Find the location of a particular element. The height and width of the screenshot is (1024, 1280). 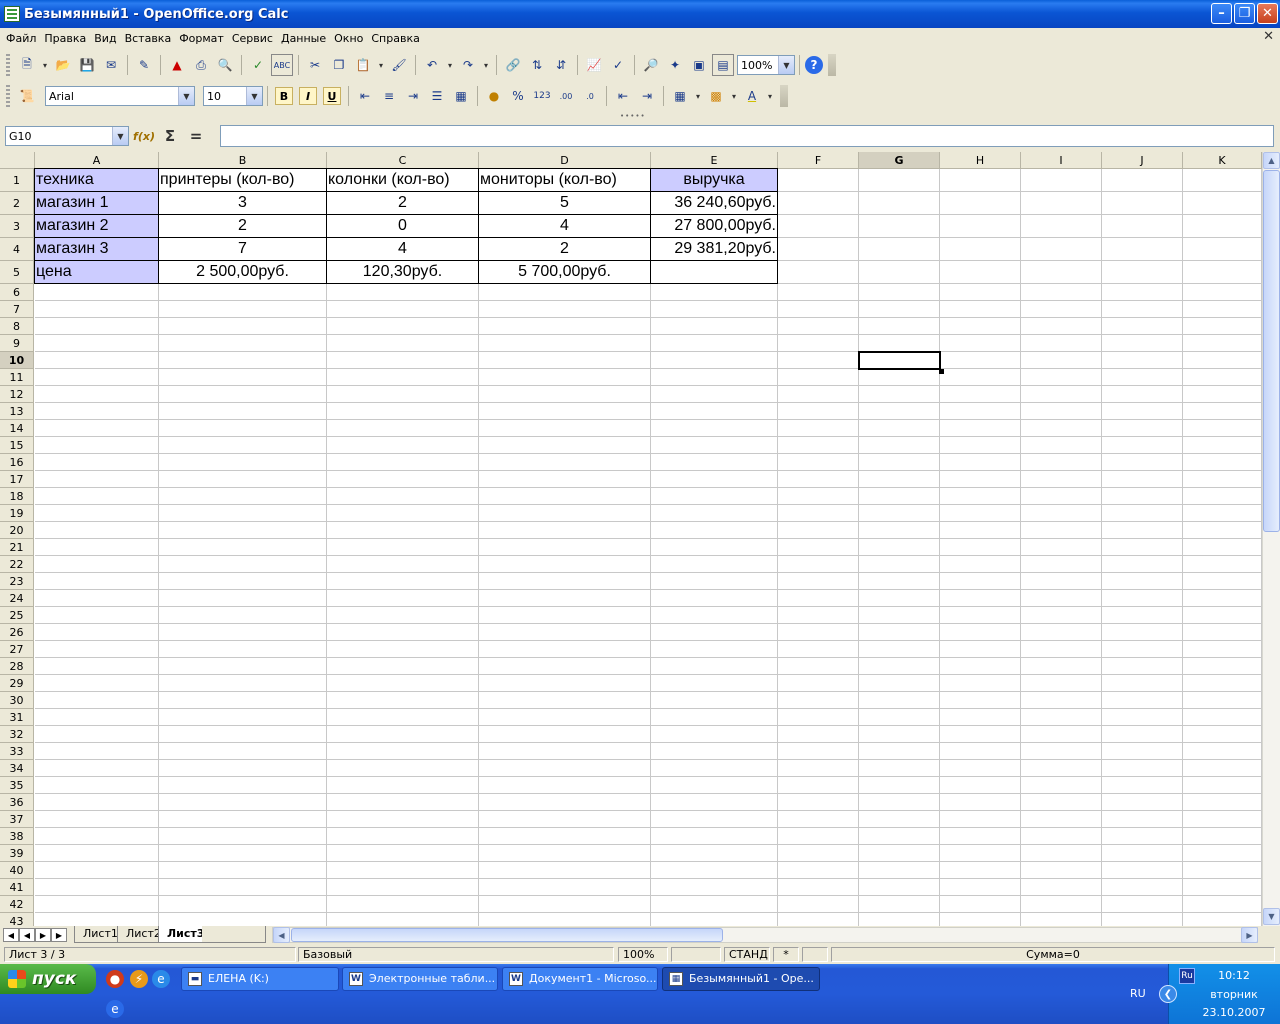

row-header: 15 is located at coordinates (17, 445).